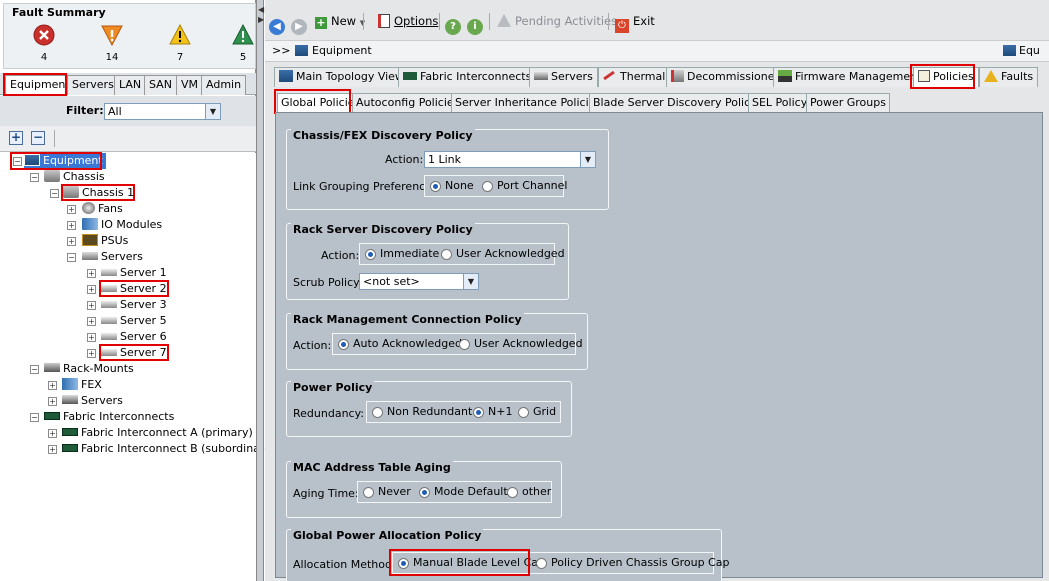 This screenshot has width=1049, height=581. What do you see at coordinates (368, 492) in the screenshot?
I see `radio-never` at bounding box center [368, 492].